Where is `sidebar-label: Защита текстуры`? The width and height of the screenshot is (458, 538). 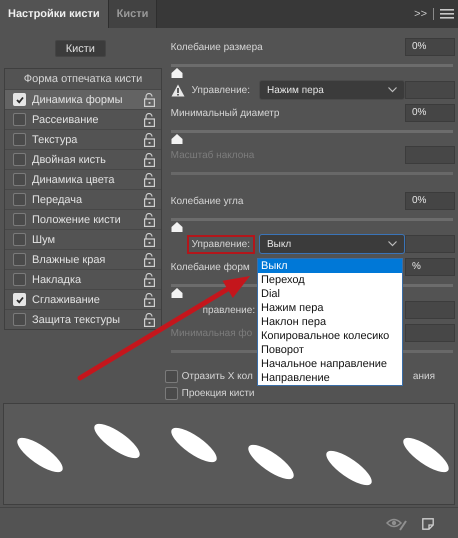
sidebar-label: Защита текстуры is located at coordinates (76, 320).